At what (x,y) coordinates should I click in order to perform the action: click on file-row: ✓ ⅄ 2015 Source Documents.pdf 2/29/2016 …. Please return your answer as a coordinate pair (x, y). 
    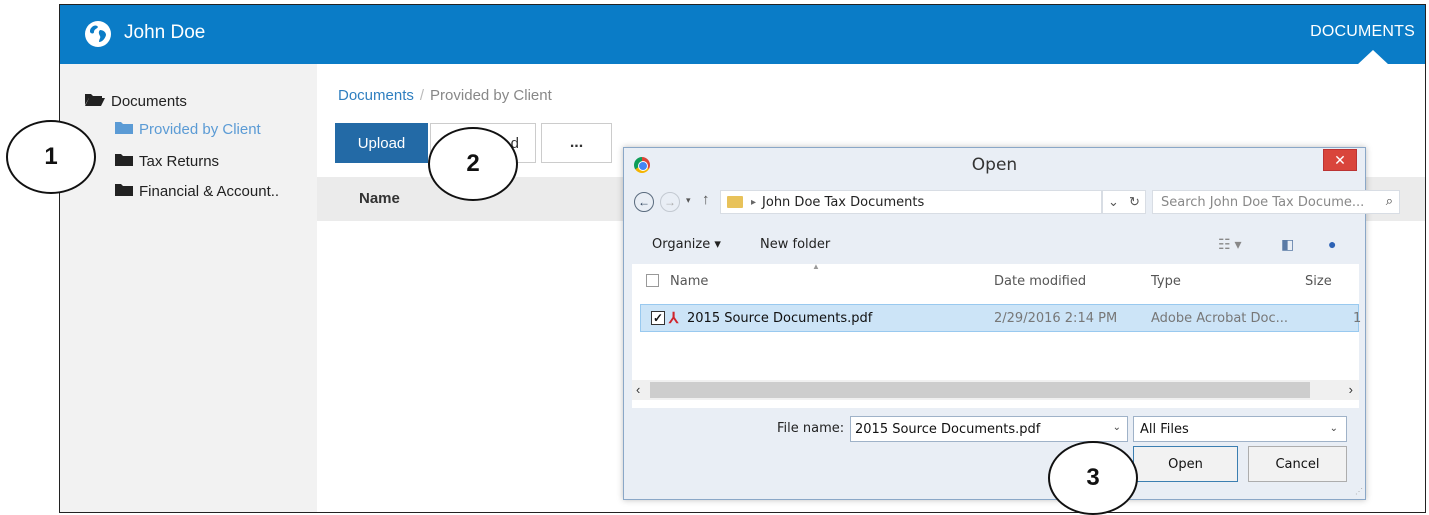
    Looking at the image, I should click on (1001, 318).